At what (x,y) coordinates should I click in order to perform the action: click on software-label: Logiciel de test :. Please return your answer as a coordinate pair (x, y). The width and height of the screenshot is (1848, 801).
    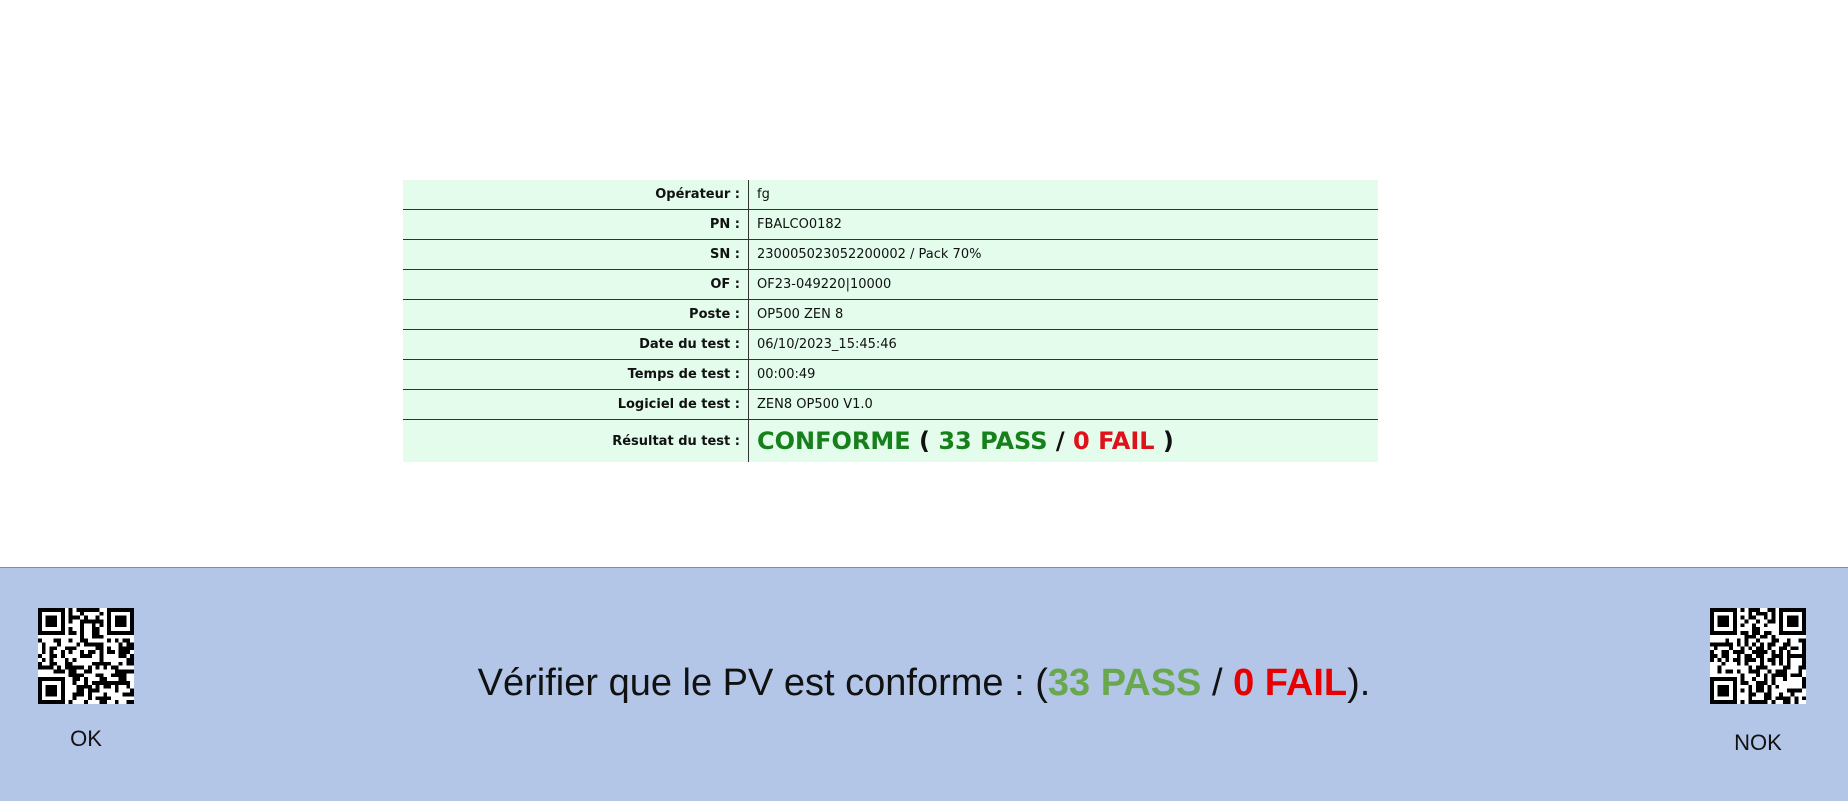
    Looking at the image, I should click on (576, 404).